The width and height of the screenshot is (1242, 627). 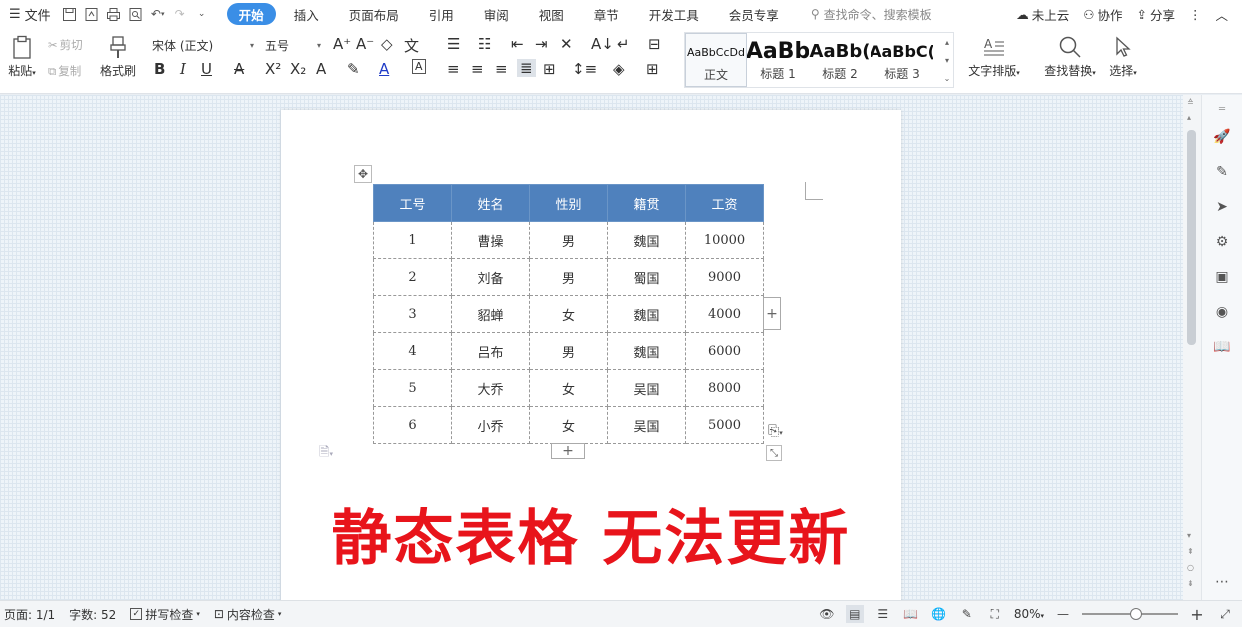 What do you see at coordinates (248, 614) in the screenshot?
I see `content-check-toggle: ⊡ 内容检查 ▾` at bounding box center [248, 614].